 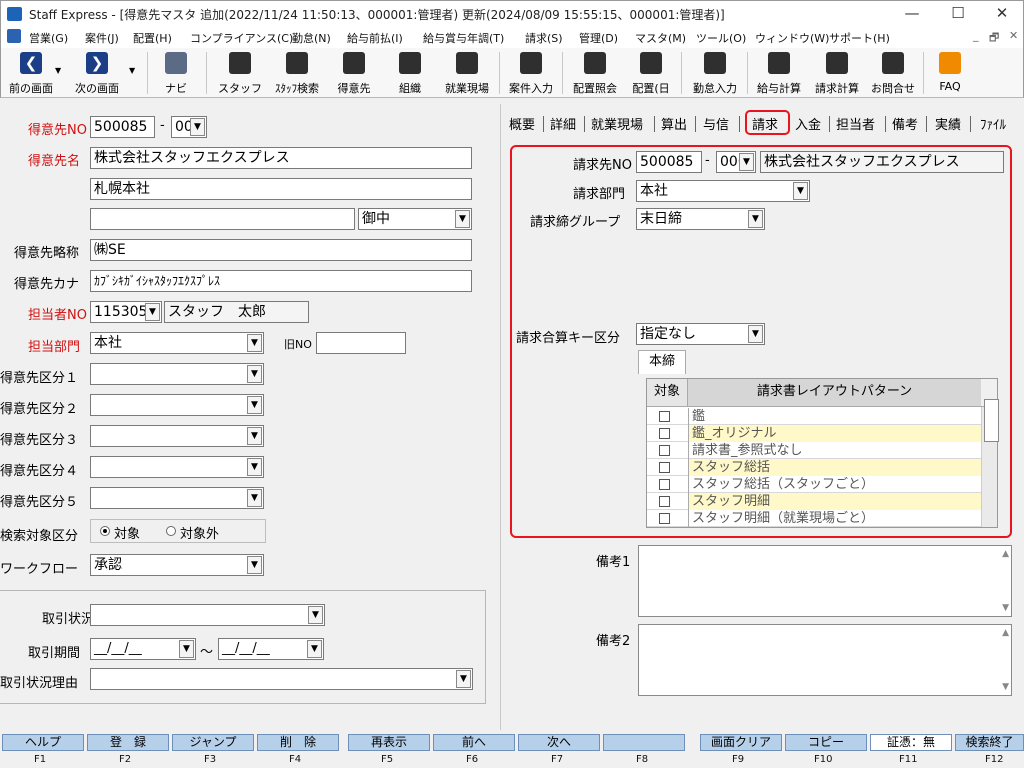 I want to click on voucher-button: 証憑：無, so click(x=911, y=742).